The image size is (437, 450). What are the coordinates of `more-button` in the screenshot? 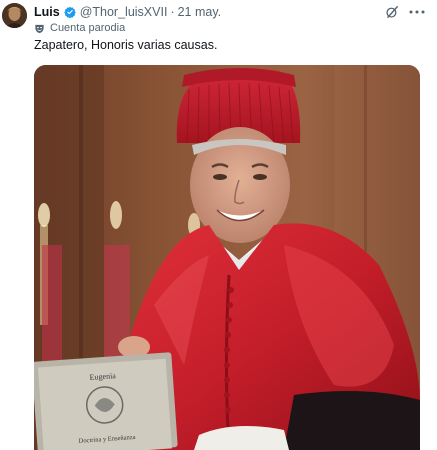 It's located at (417, 12).